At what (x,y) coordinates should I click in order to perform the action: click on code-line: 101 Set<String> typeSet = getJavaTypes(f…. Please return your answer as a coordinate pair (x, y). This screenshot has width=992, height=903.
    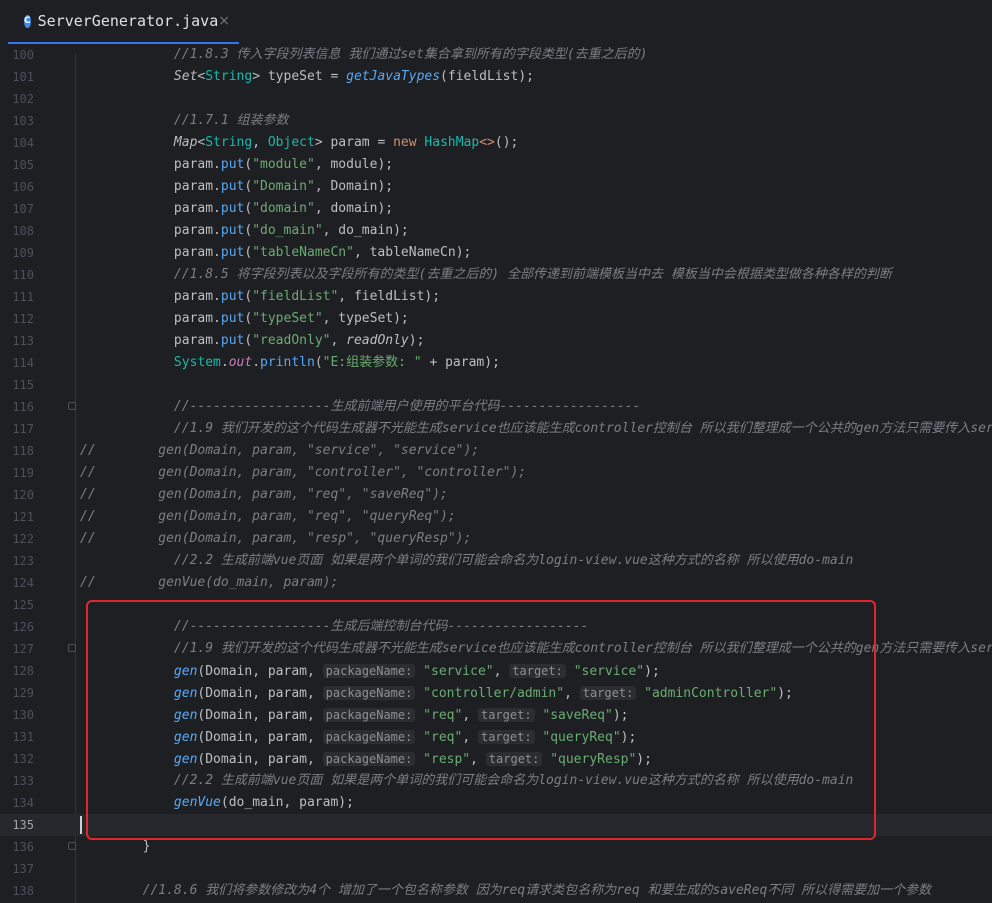
    Looking at the image, I should click on (496, 77).